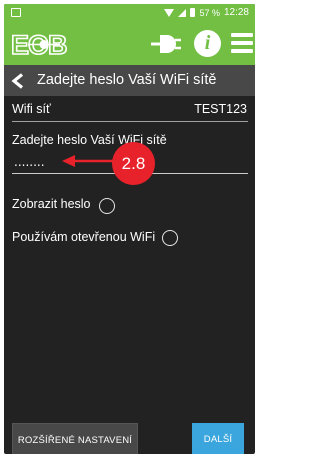  What do you see at coordinates (220, 109) in the screenshot?
I see `wifi-network-value: TEST123` at bounding box center [220, 109].